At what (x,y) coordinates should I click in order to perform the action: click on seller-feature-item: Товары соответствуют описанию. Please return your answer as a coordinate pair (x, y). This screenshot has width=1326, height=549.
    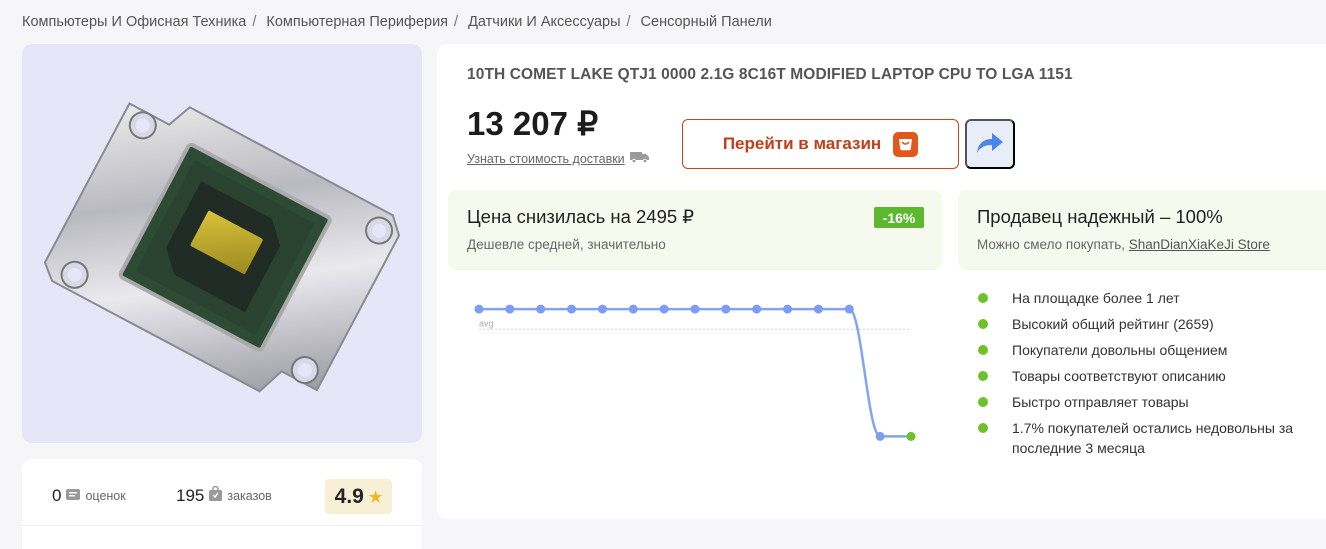
    Looking at the image, I should click on (1143, 376).